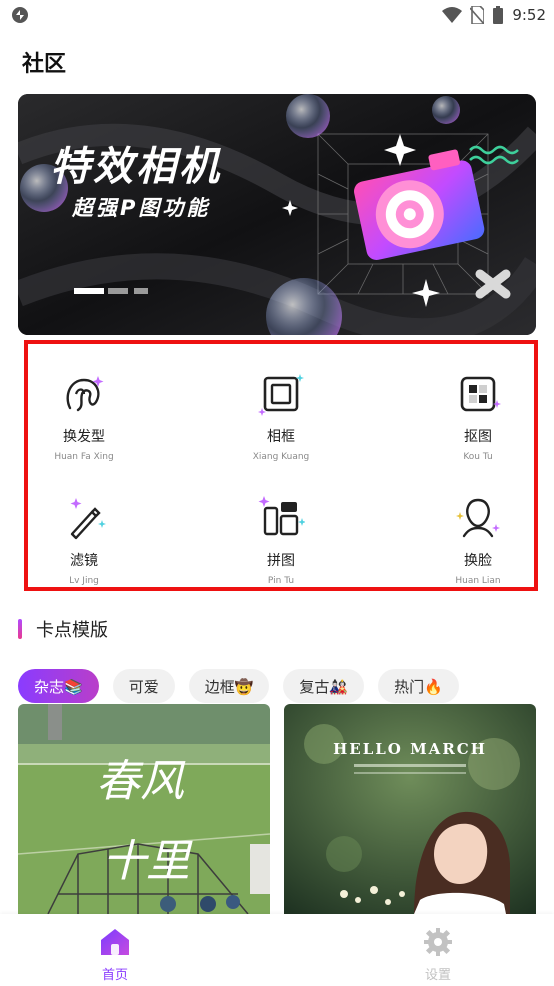  I want to click on gear-icon, so click(438, 942).